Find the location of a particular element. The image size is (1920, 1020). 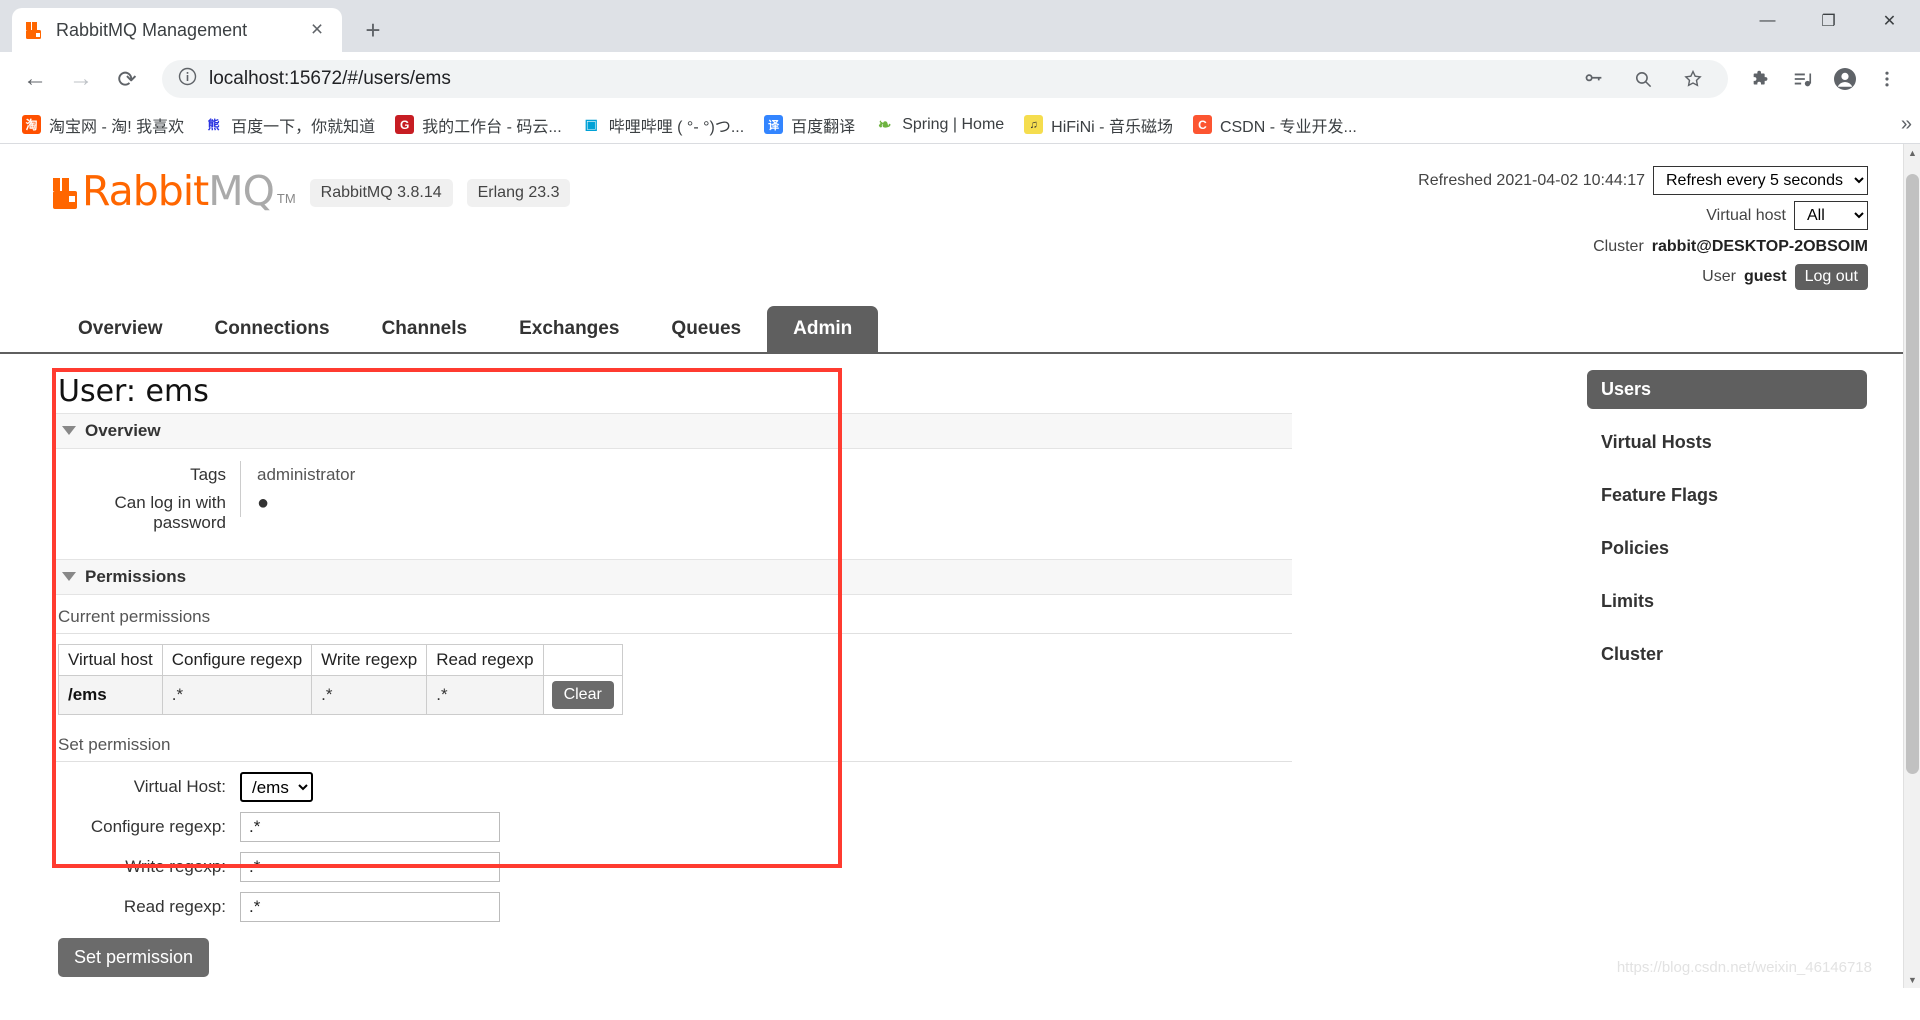

write-regexp-input is located at coordinates (370, 866).